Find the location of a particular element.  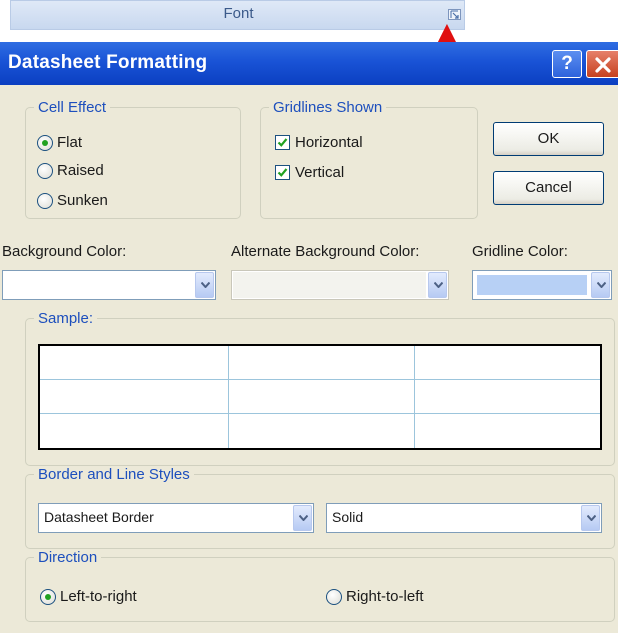

background-color-label: Background Color: is located at coordinates (64, 251).